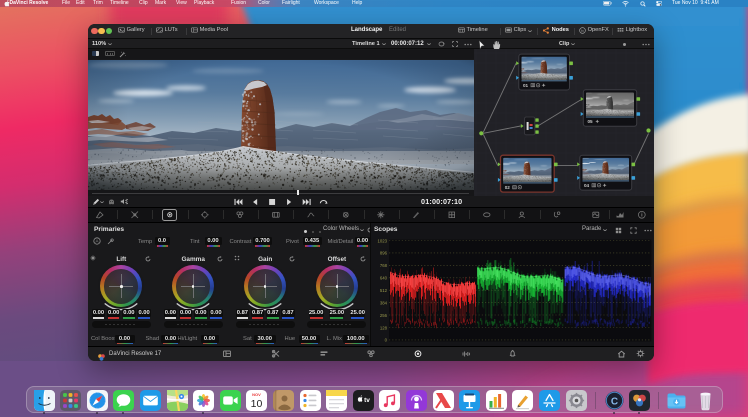  I want to click on svg-text: 512, so click(384, 290).